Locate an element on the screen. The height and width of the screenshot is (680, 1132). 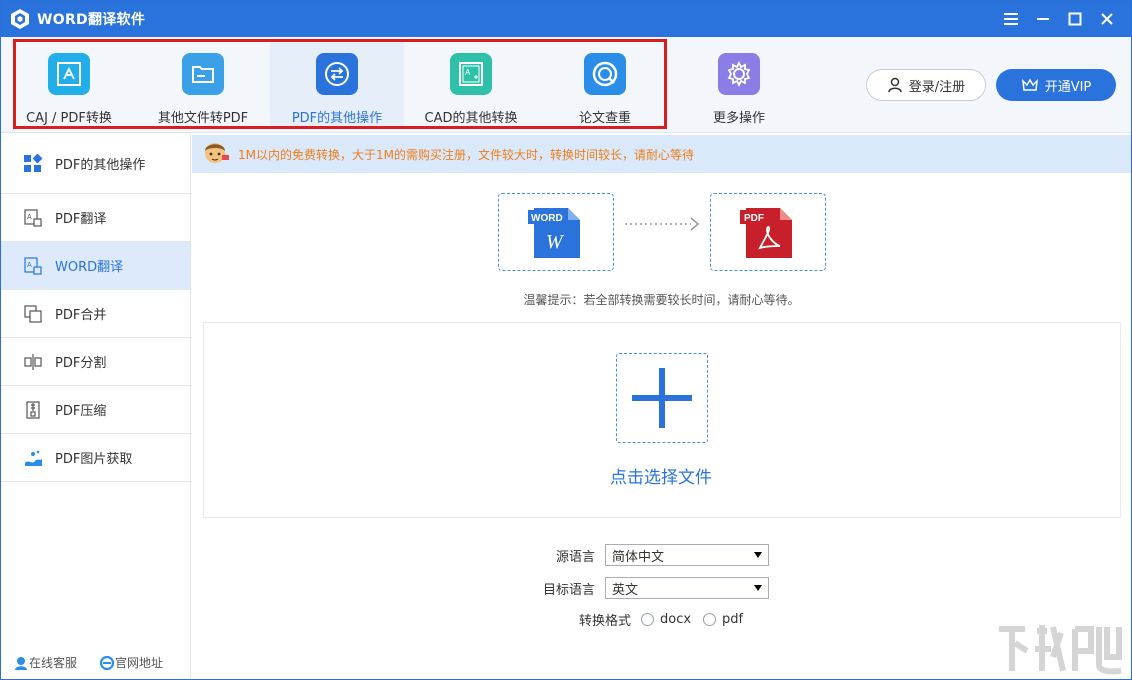
sidebar: PDF的其他操作 A PDF翻译 A WORD翻译 PDF合并 PDF分割 is located at coordinates (96, 406).